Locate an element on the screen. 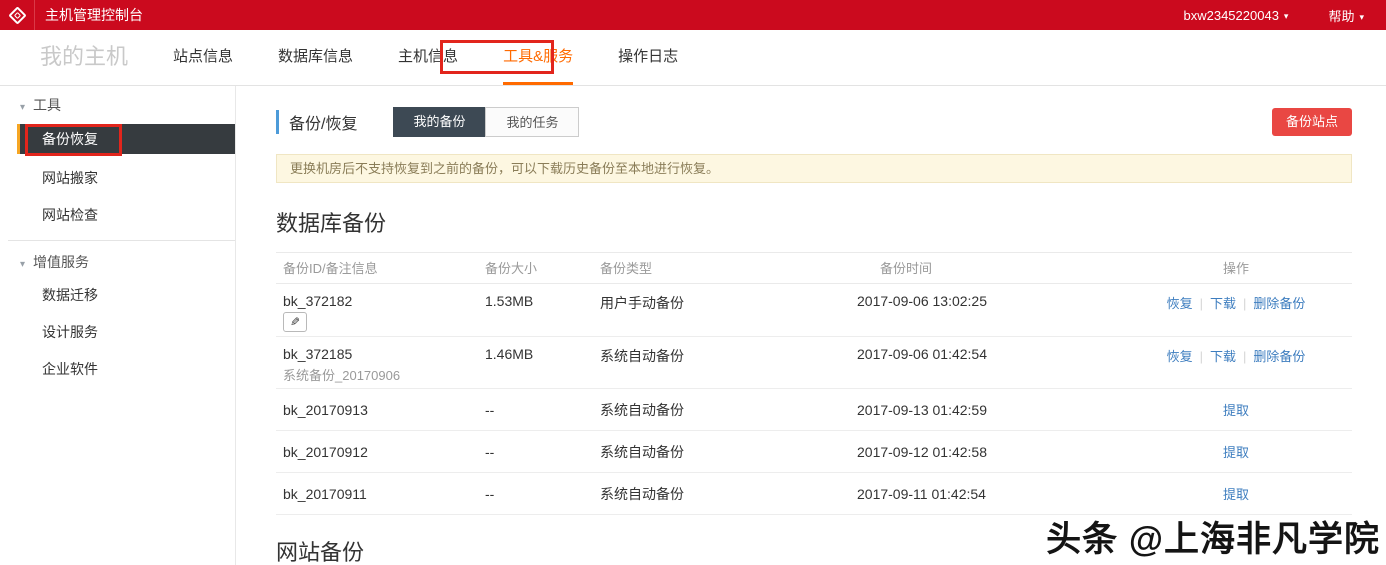 The image size is (1386, 565). backup-type: 用户手动备份 is located at coordinates (642, 303).